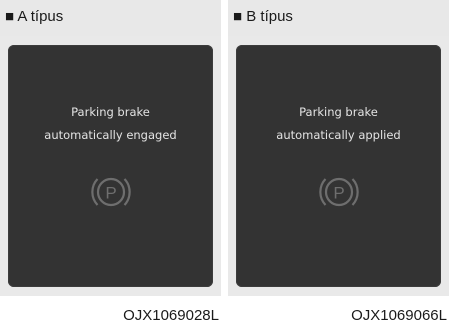 The image size is (449, 325). Describe the element at coordinates (110, 135) in the screenshot. I see `message-line-2: automatically engaged` at that location.